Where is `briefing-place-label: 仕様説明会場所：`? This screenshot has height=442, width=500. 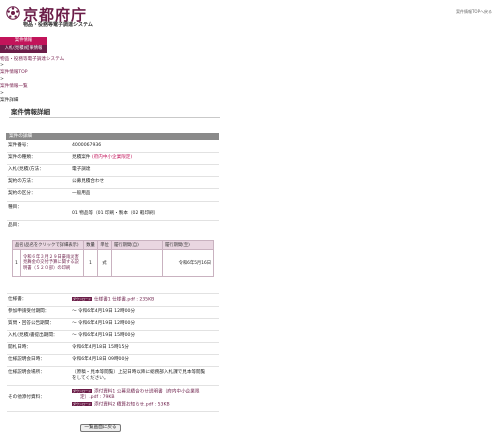
briefing-place-label: 仕様説明会場所： is located at coordinates (26, 372).